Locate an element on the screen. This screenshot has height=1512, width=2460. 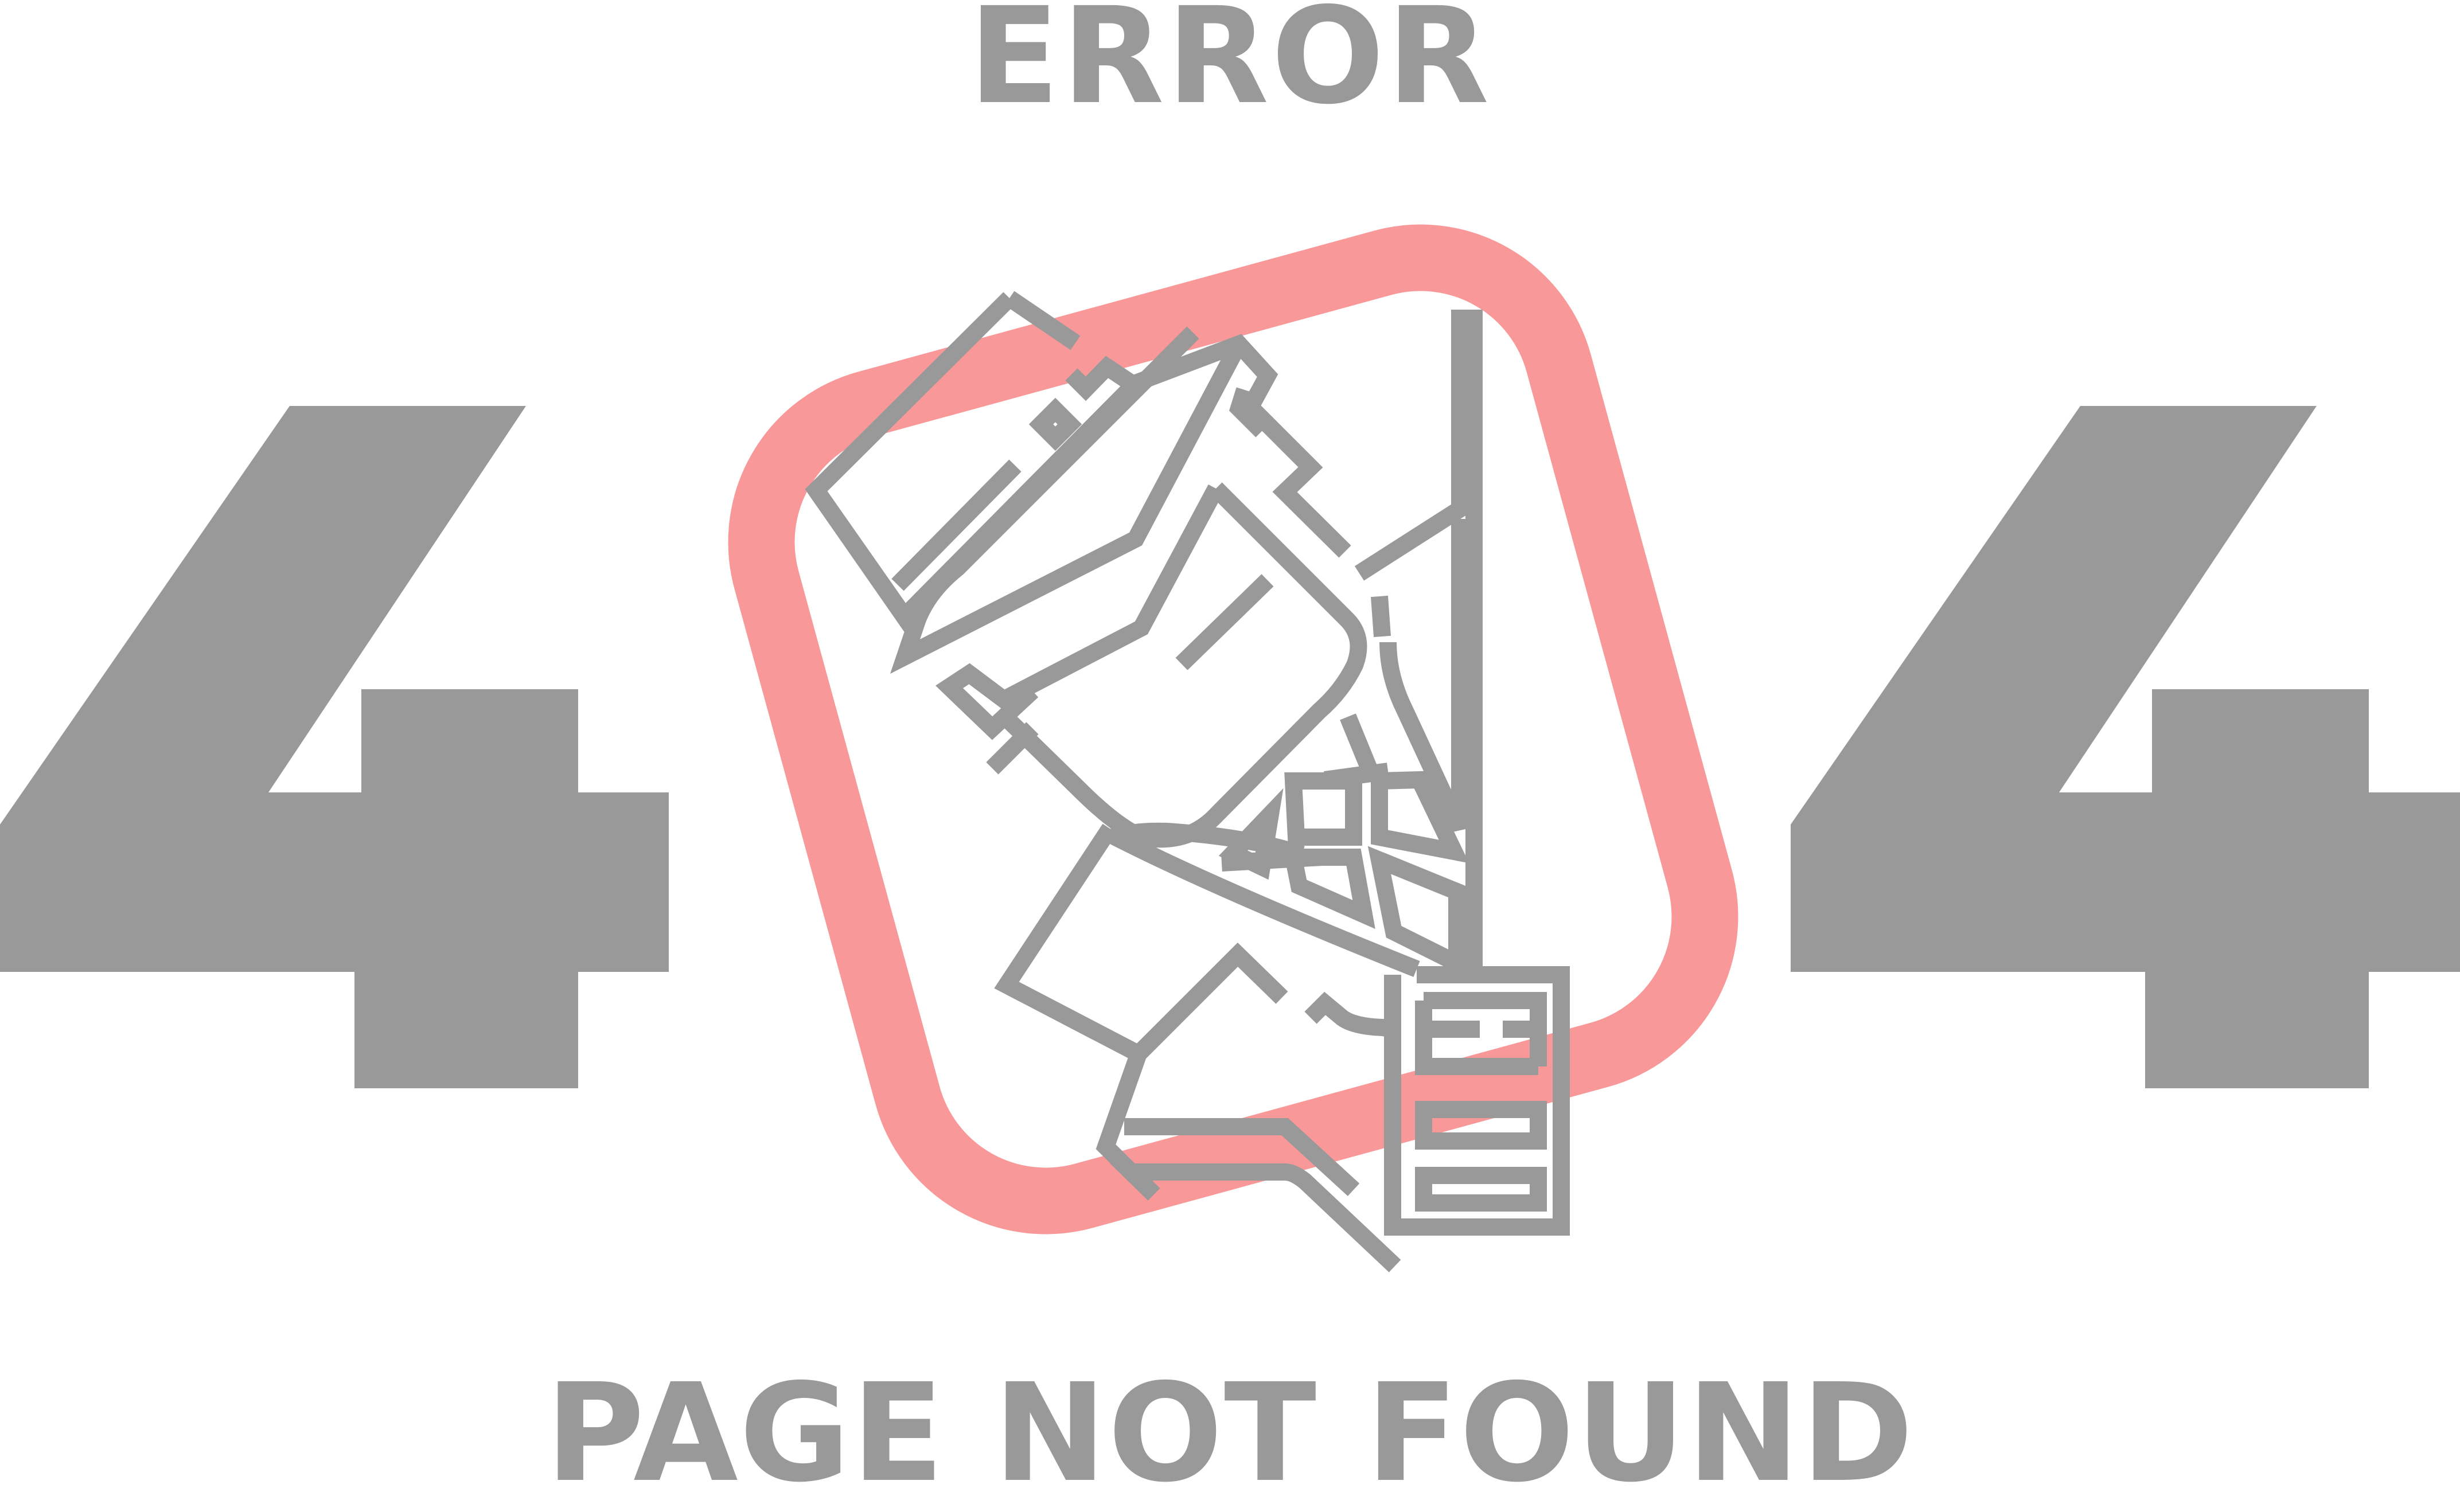
page-not-found-title: PAGE NOT FOUND is located at coordinates (1230, 1433).